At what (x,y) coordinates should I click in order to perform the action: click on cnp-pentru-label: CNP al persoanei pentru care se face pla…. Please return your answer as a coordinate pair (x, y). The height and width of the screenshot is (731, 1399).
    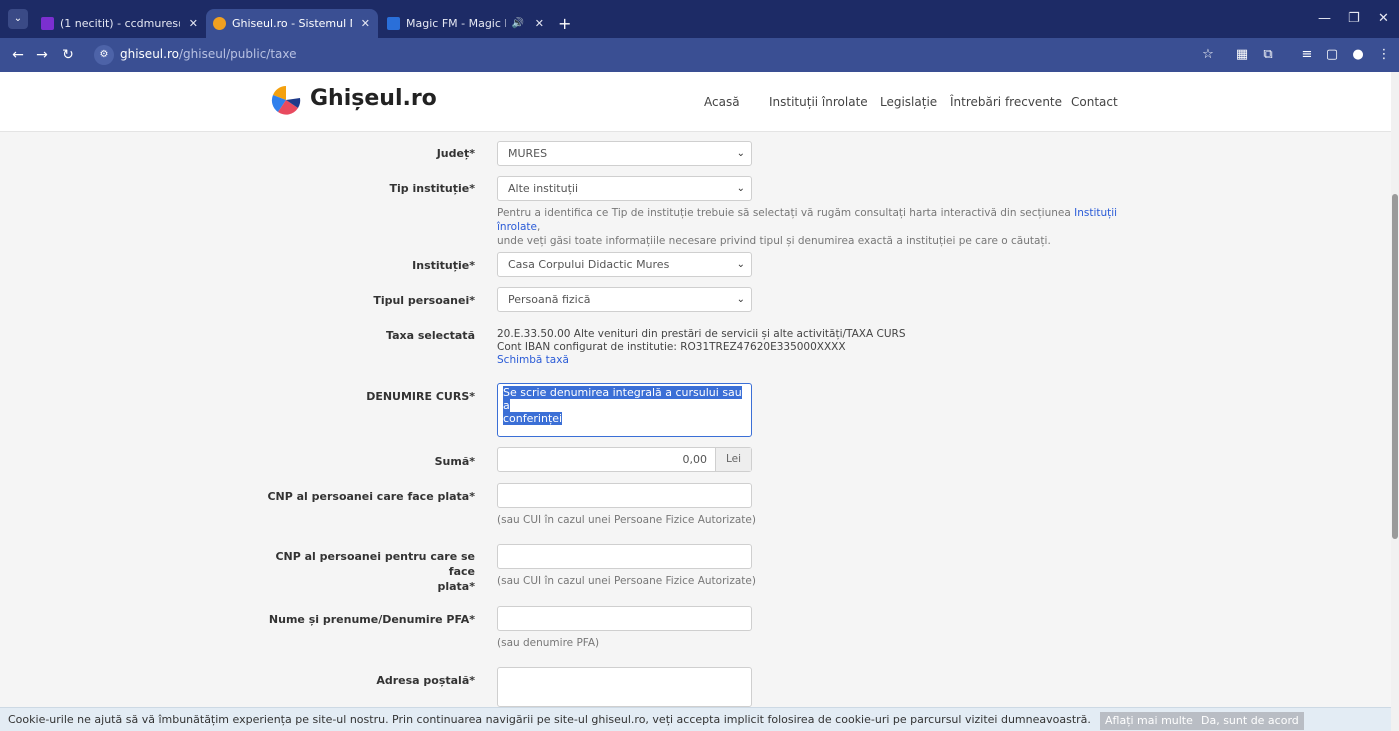
    Looking at the image, I should click on (375, 571).